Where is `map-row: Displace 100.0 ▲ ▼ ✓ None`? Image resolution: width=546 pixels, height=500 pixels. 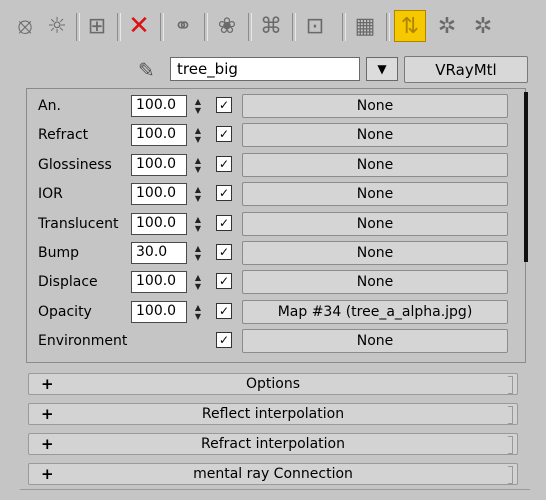
map-row: Displace 100.0 ▲ ▼ ✓ None is located at coordinates (260, 283).